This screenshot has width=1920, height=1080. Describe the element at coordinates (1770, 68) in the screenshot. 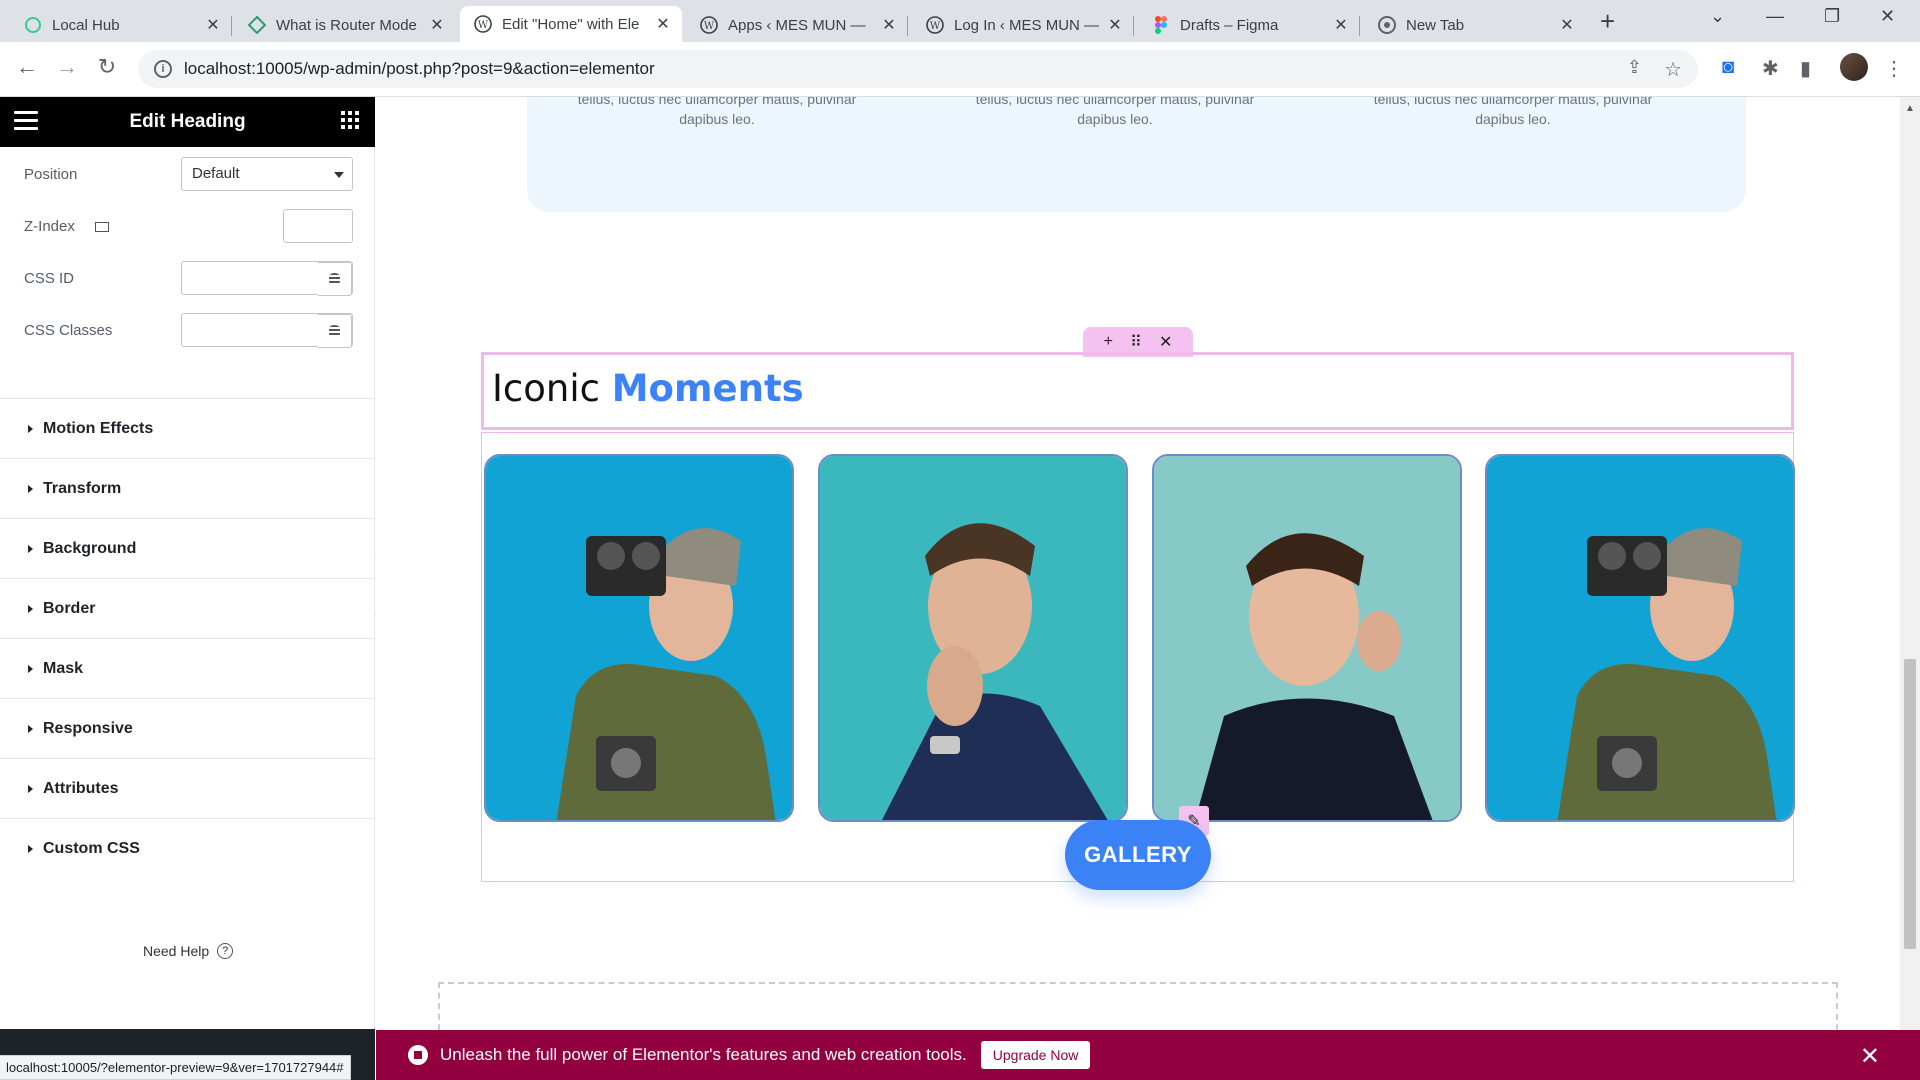

I see `extensions-icon: ✱` at that location.